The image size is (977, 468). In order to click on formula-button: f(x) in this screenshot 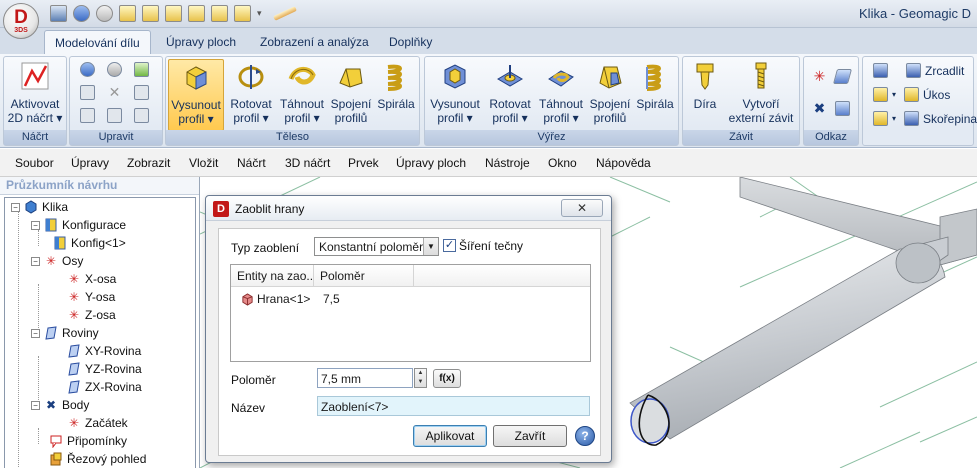, I will do `click(447, 378)`.